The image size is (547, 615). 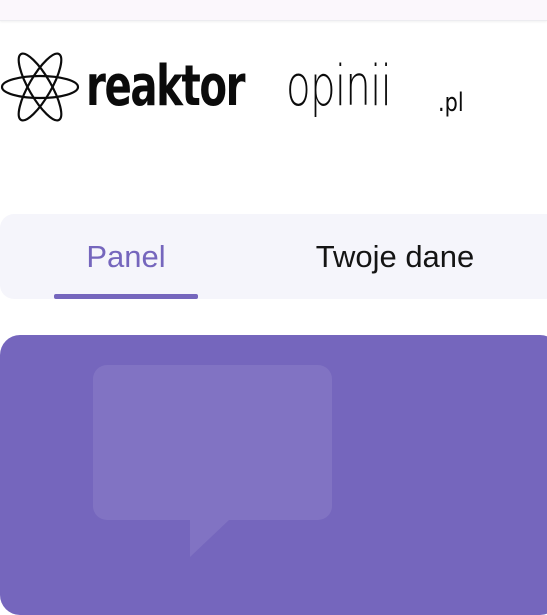 What do you see at coordinates (273, 256) in the screenshot?
I see `tab-bar: Panel Twoje dane` at bounding box center [273, 256].